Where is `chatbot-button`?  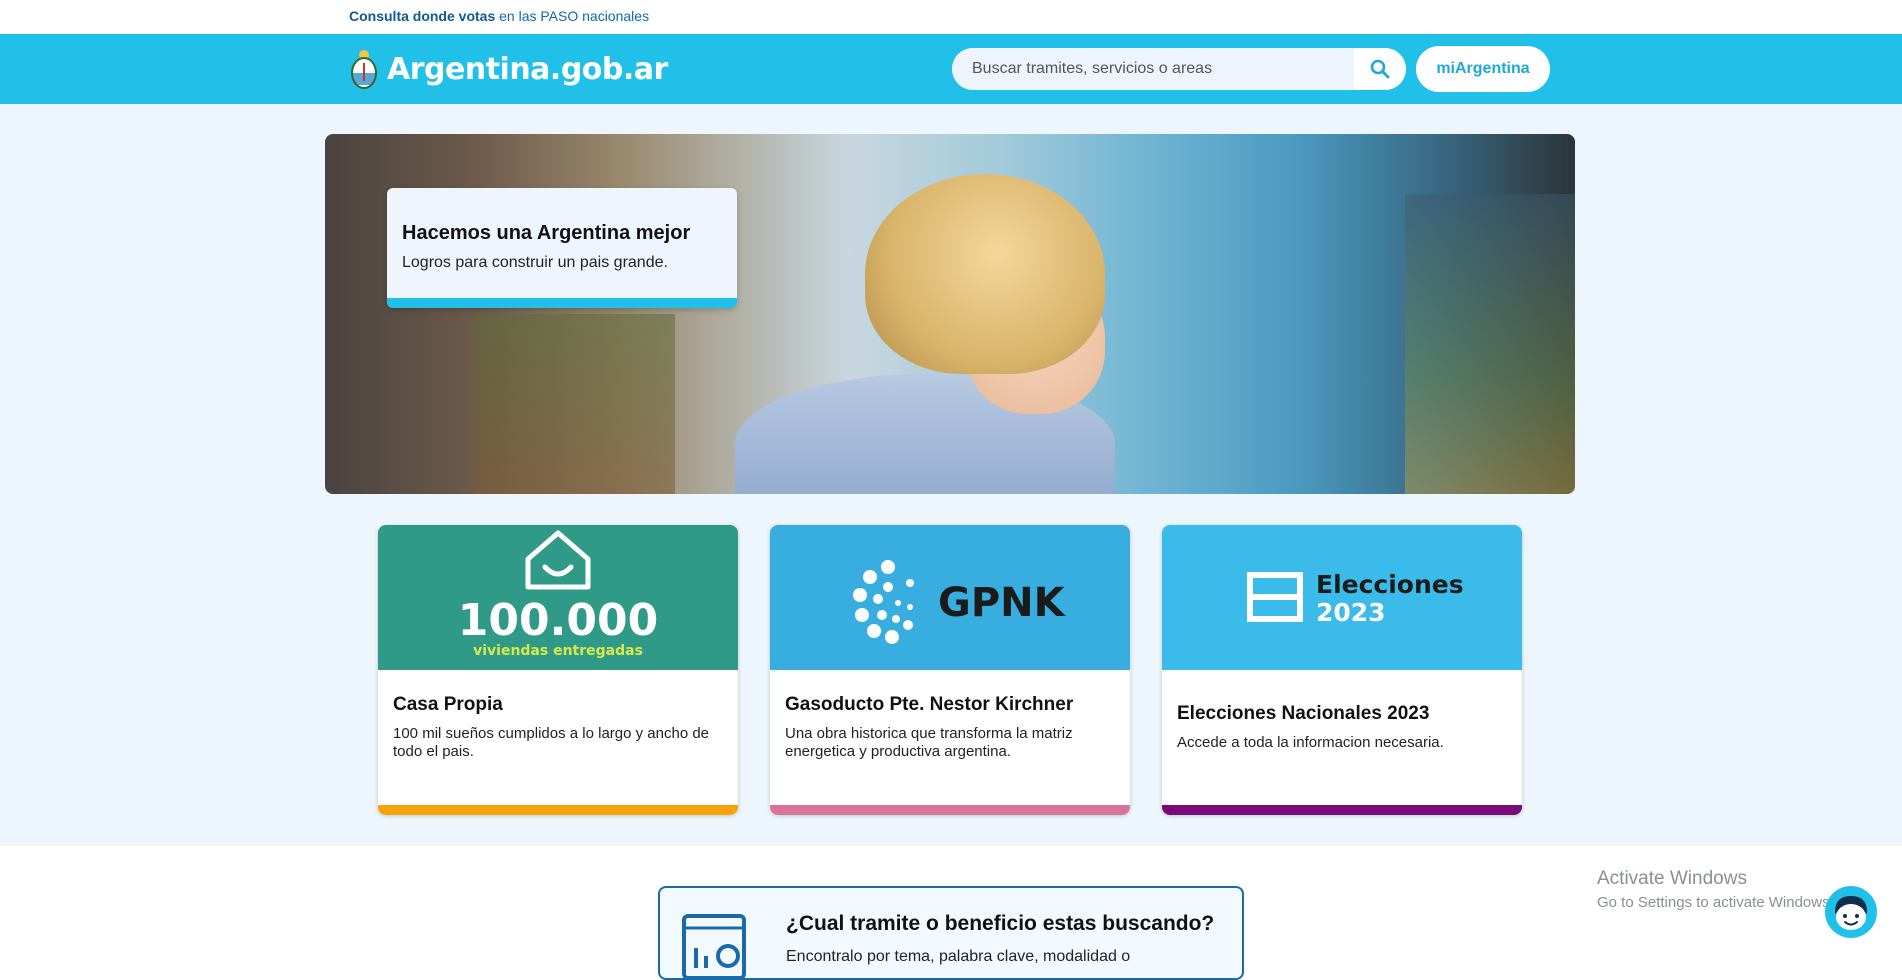
chatbot-button is located at coordinates (1851, 912).